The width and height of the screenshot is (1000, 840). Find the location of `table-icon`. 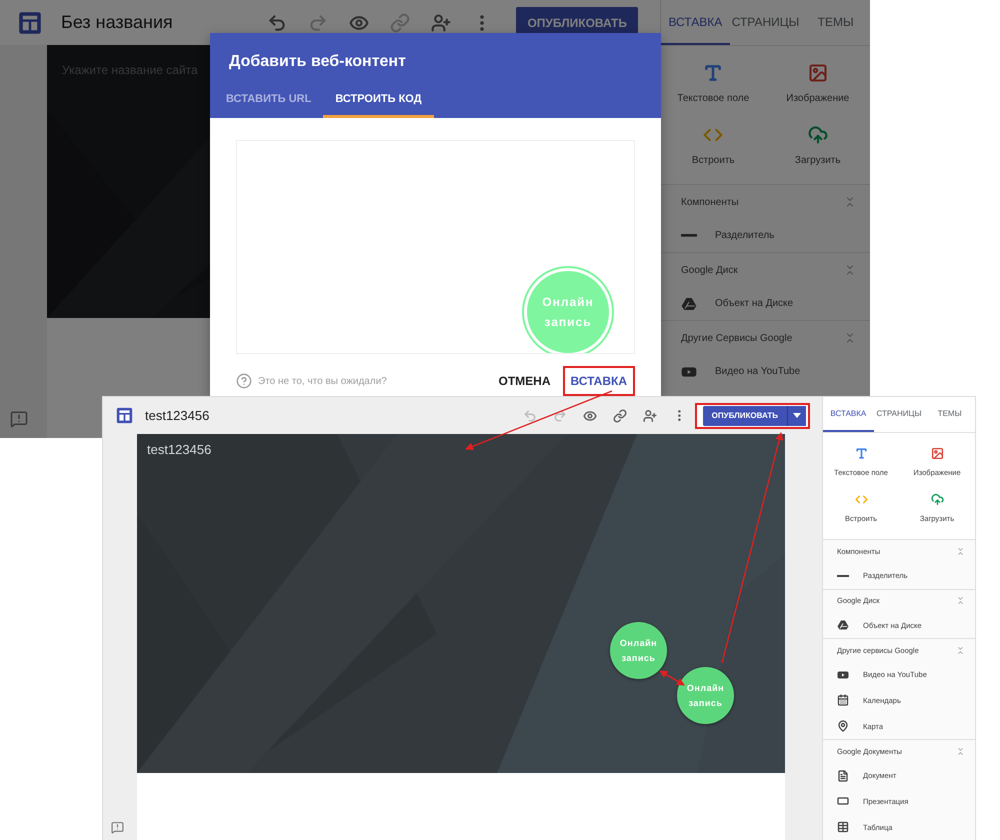

table-icon is located at coordinates (843, 827).